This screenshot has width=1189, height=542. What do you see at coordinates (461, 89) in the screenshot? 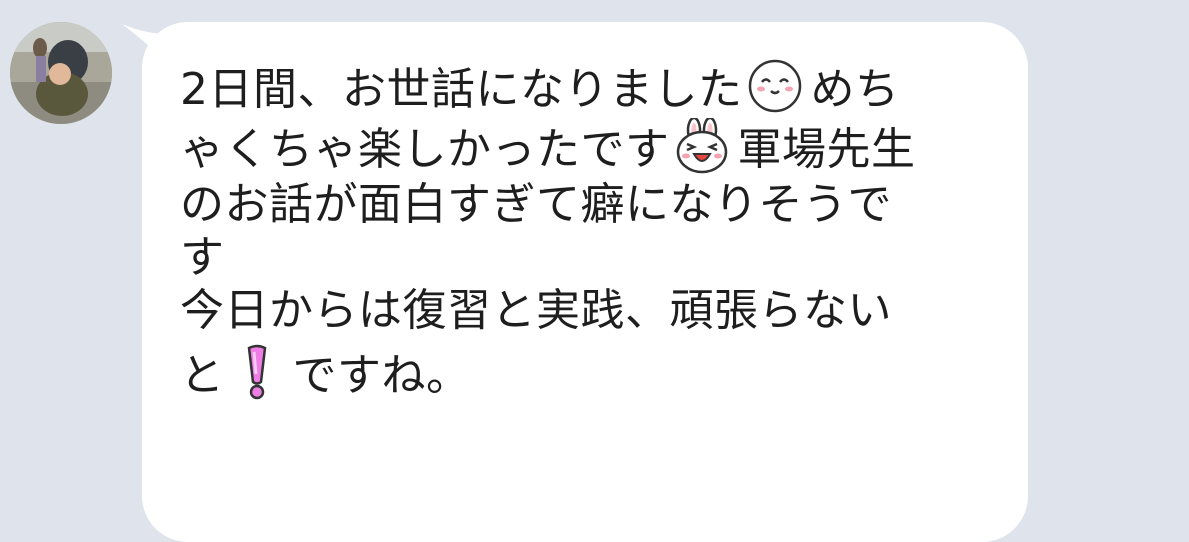
I see `message-fragment: 2日間、お世話になりました` at bounding box center [461, 89].